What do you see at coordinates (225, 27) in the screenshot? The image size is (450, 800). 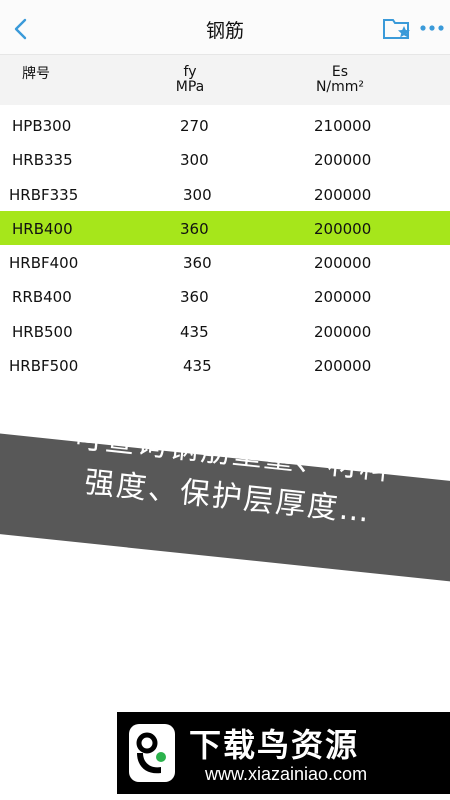 I see `navigation-bar: 钢筋` at bounding box center [225, 27].